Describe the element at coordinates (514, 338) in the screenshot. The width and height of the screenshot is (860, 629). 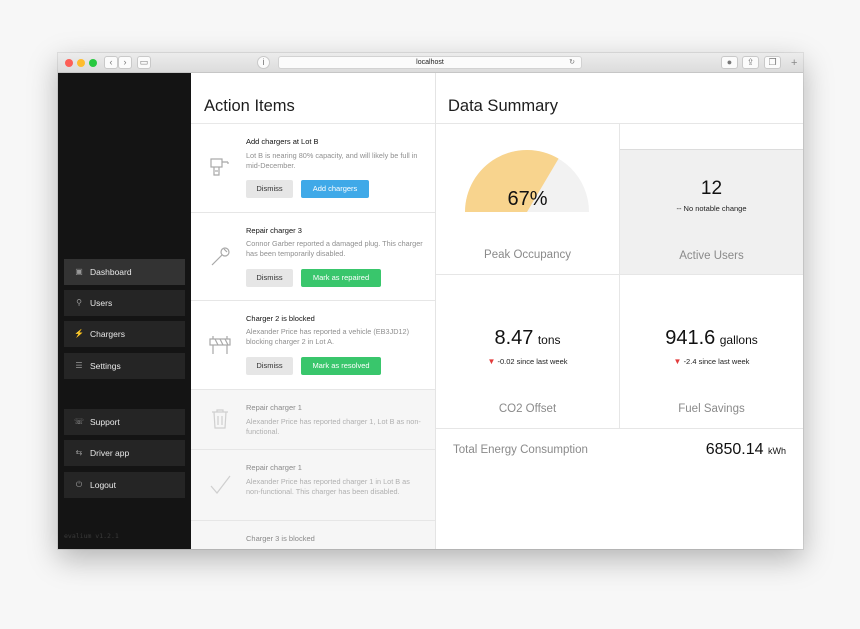
I see `co2-offset-value: 8.47` at that location.